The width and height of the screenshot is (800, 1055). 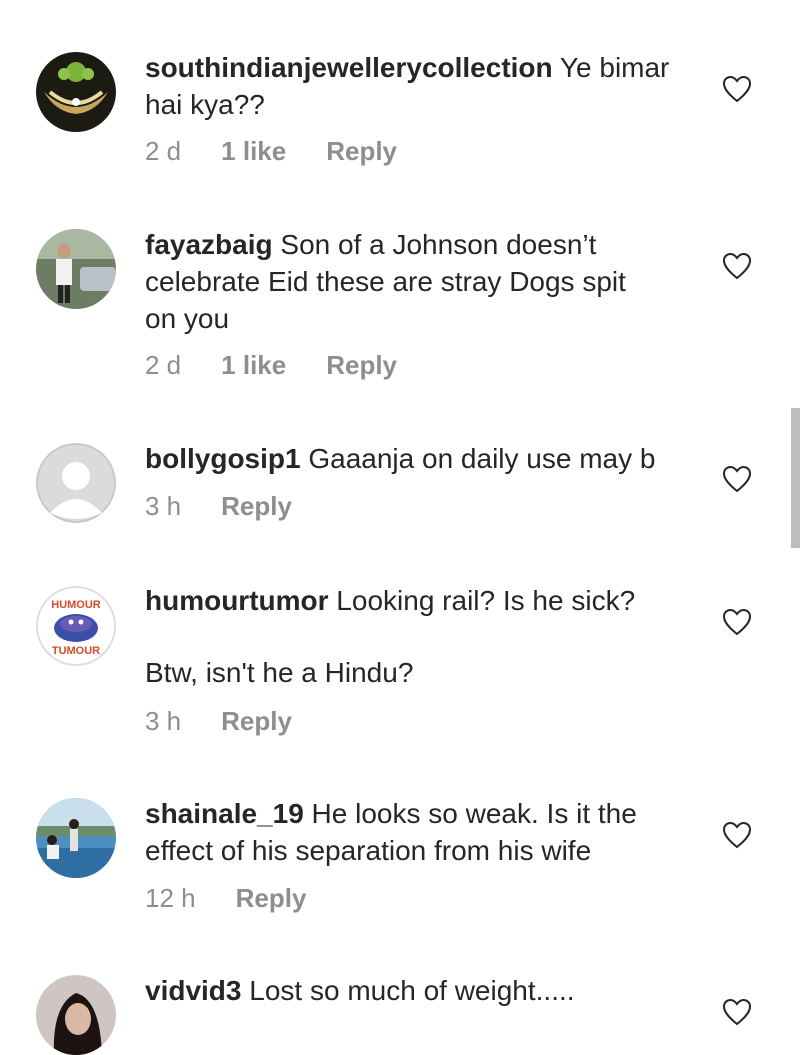 I want to click on comment-username: shainale_19, so click(x=224, y=813).